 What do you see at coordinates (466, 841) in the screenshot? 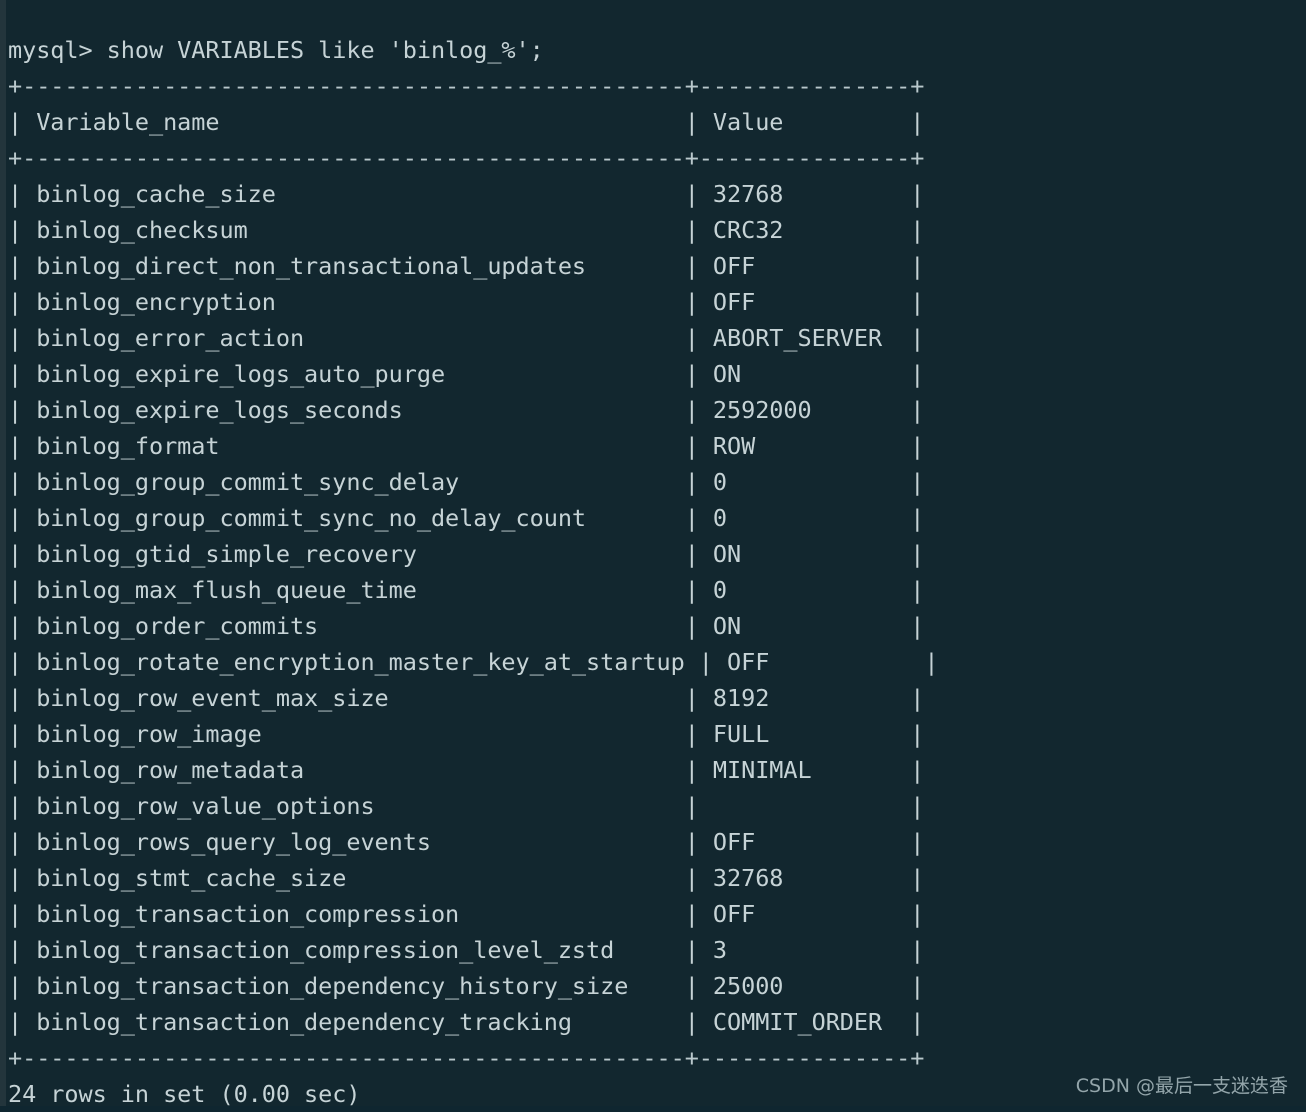
I see `table-row: | binlog_rows_query_log_events | OFF |` at bounding box center [466, 841].